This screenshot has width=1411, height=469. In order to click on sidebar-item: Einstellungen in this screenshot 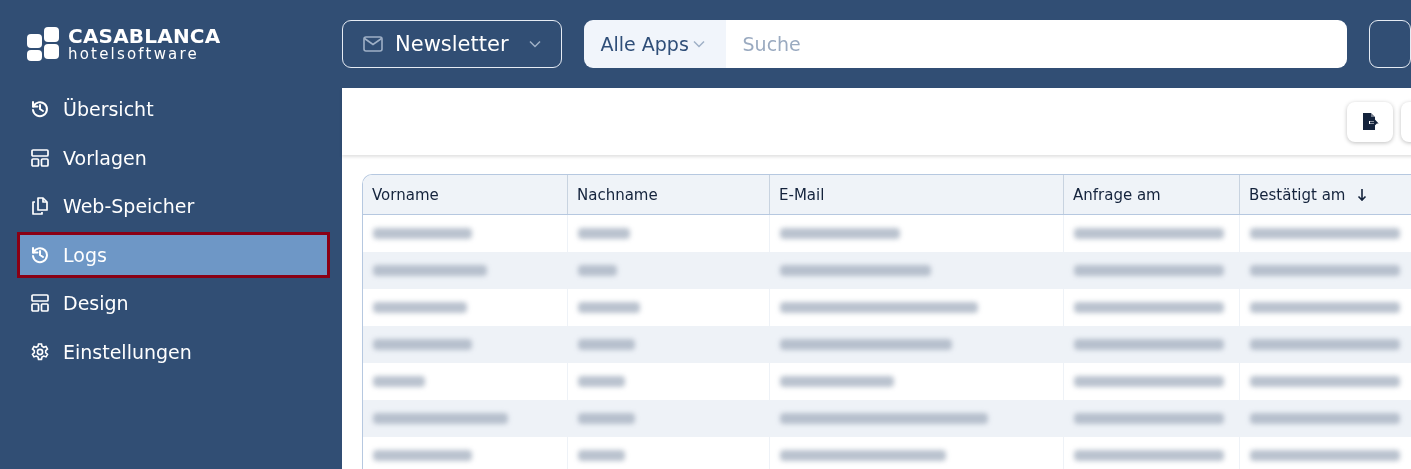, I will do `click(173, 351)`.